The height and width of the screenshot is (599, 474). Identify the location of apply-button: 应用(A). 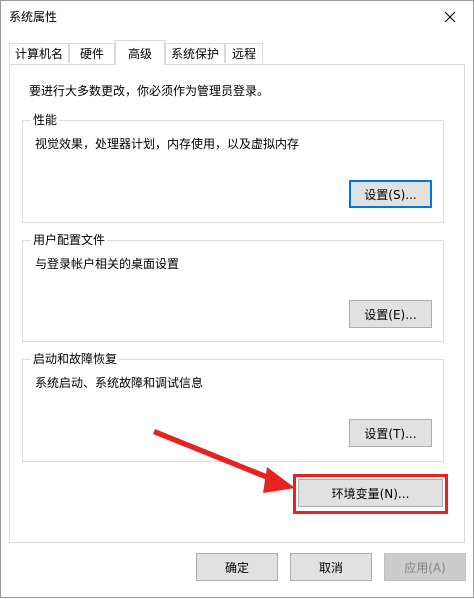
(425, 567).